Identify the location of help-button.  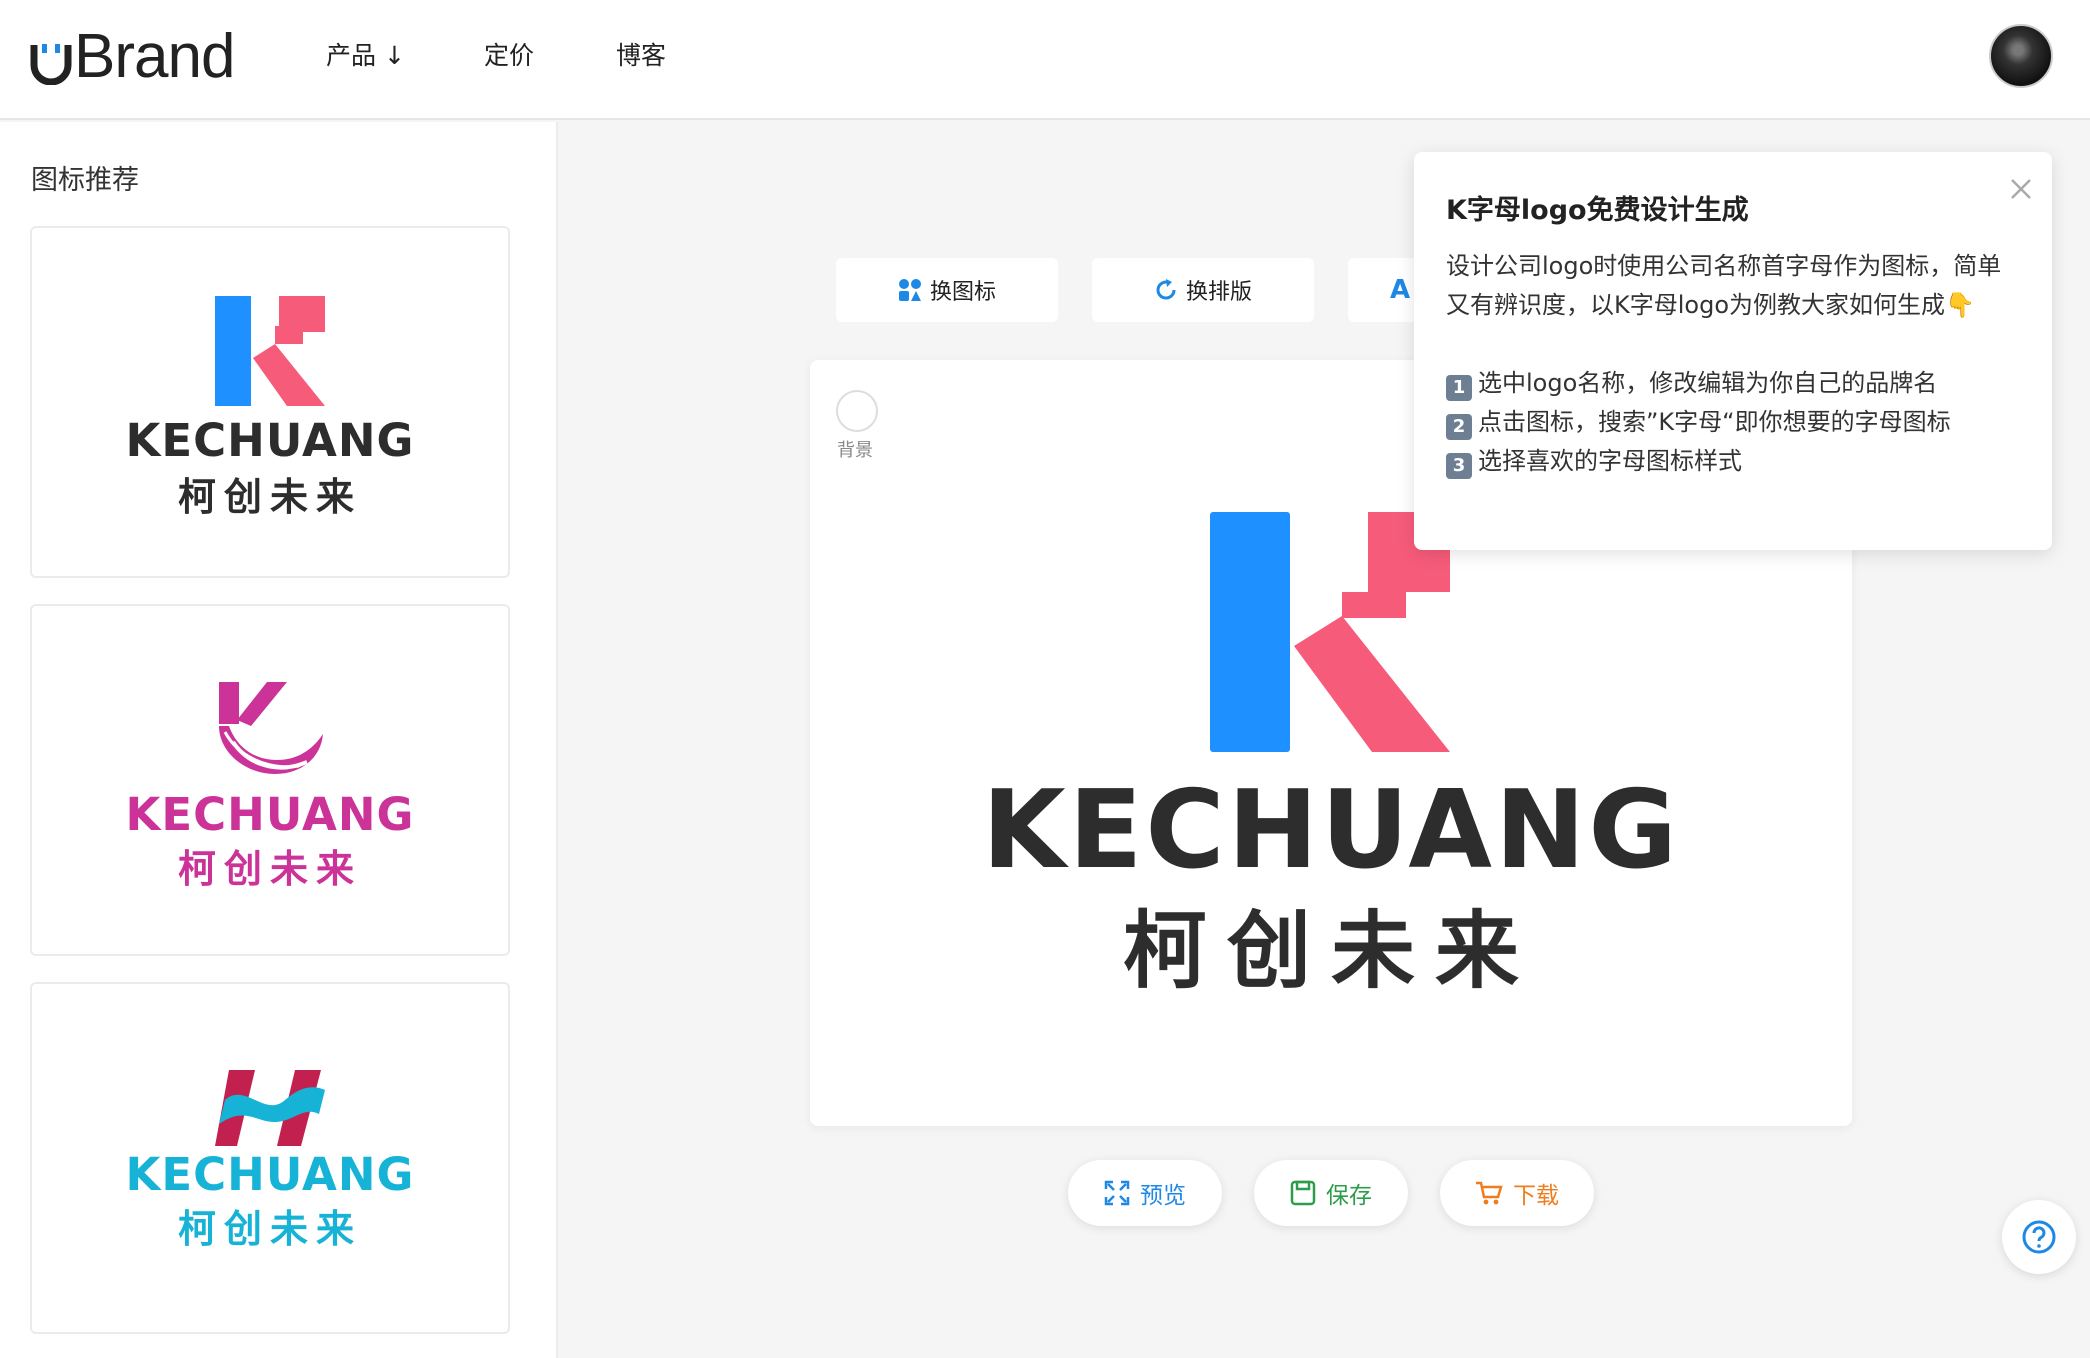
(2039, 1237).